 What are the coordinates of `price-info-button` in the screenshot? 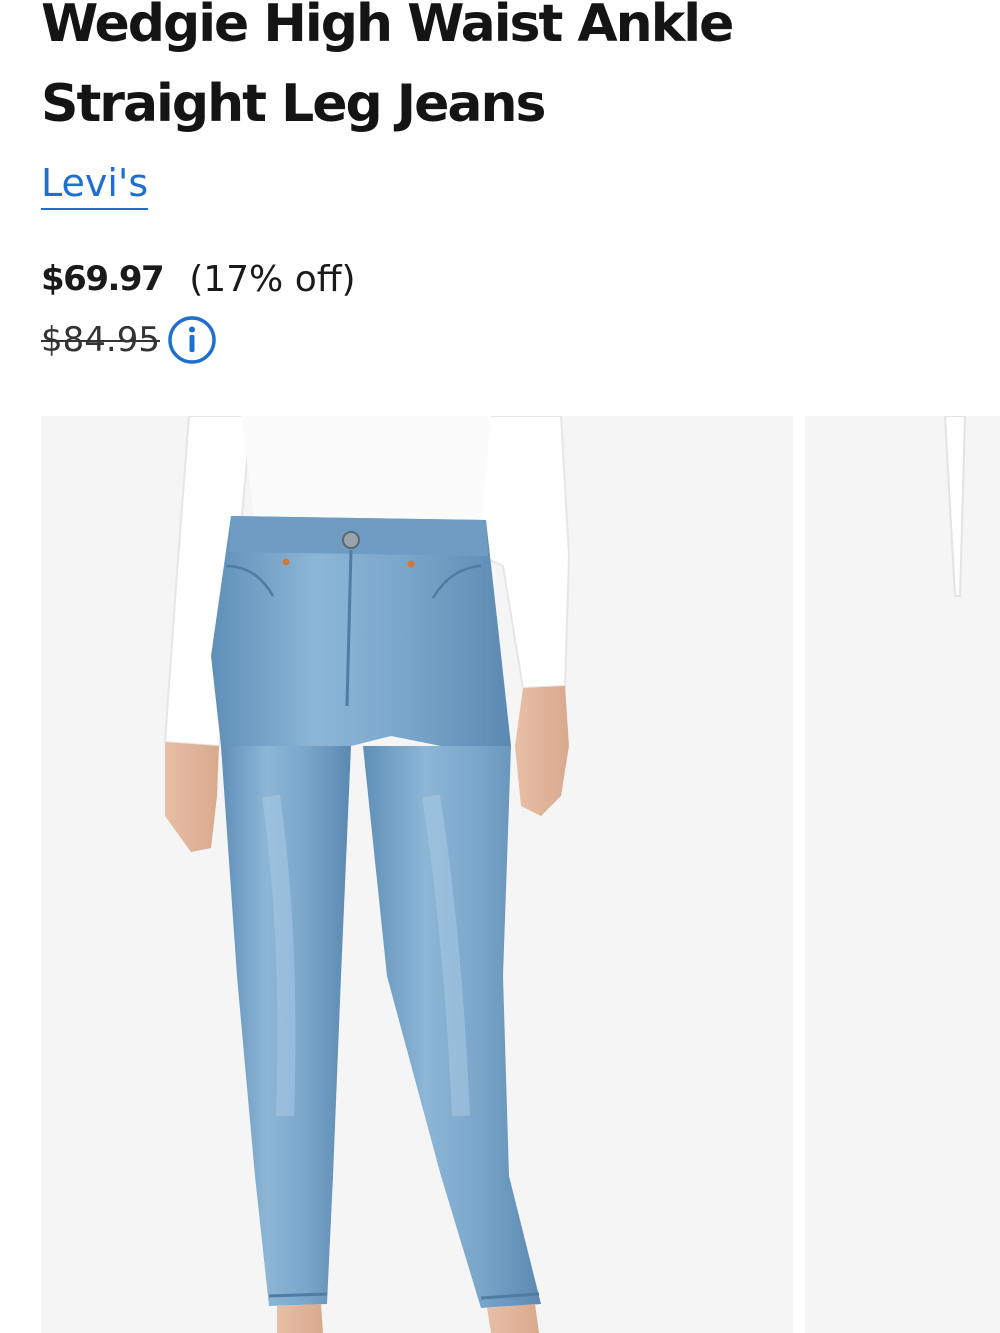 It's located at (192, 340).